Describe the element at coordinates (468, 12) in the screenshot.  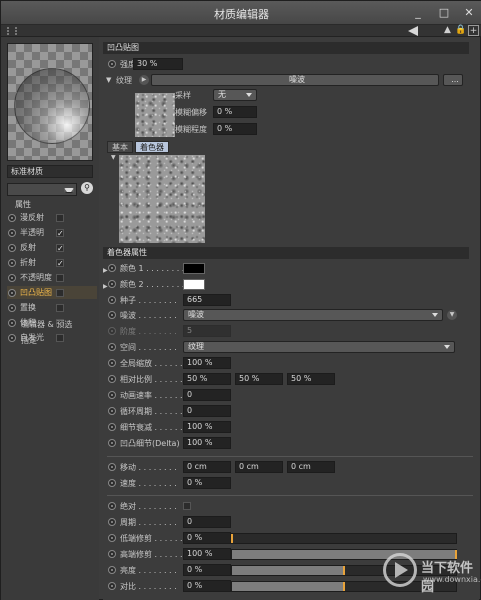
I see `close-button: ✕` at that location.